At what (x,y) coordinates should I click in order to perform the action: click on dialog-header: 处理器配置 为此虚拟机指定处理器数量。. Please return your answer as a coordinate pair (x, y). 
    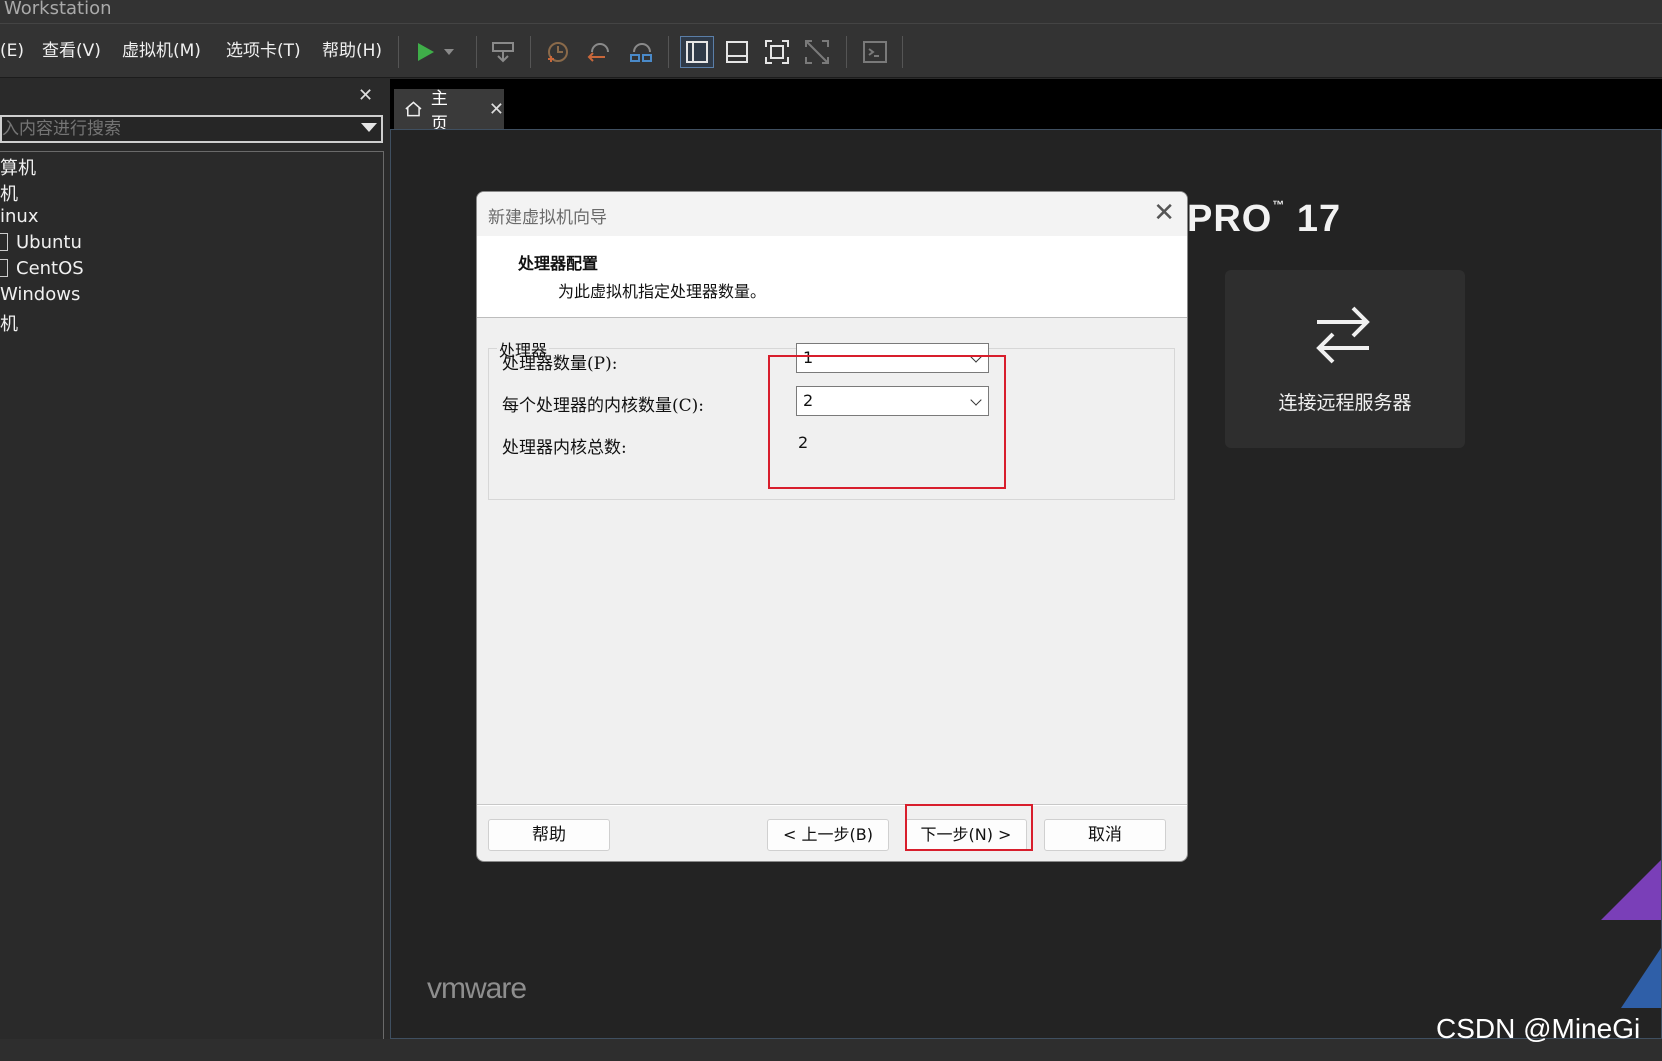
    Looking at the image, I should click on (832, 277).